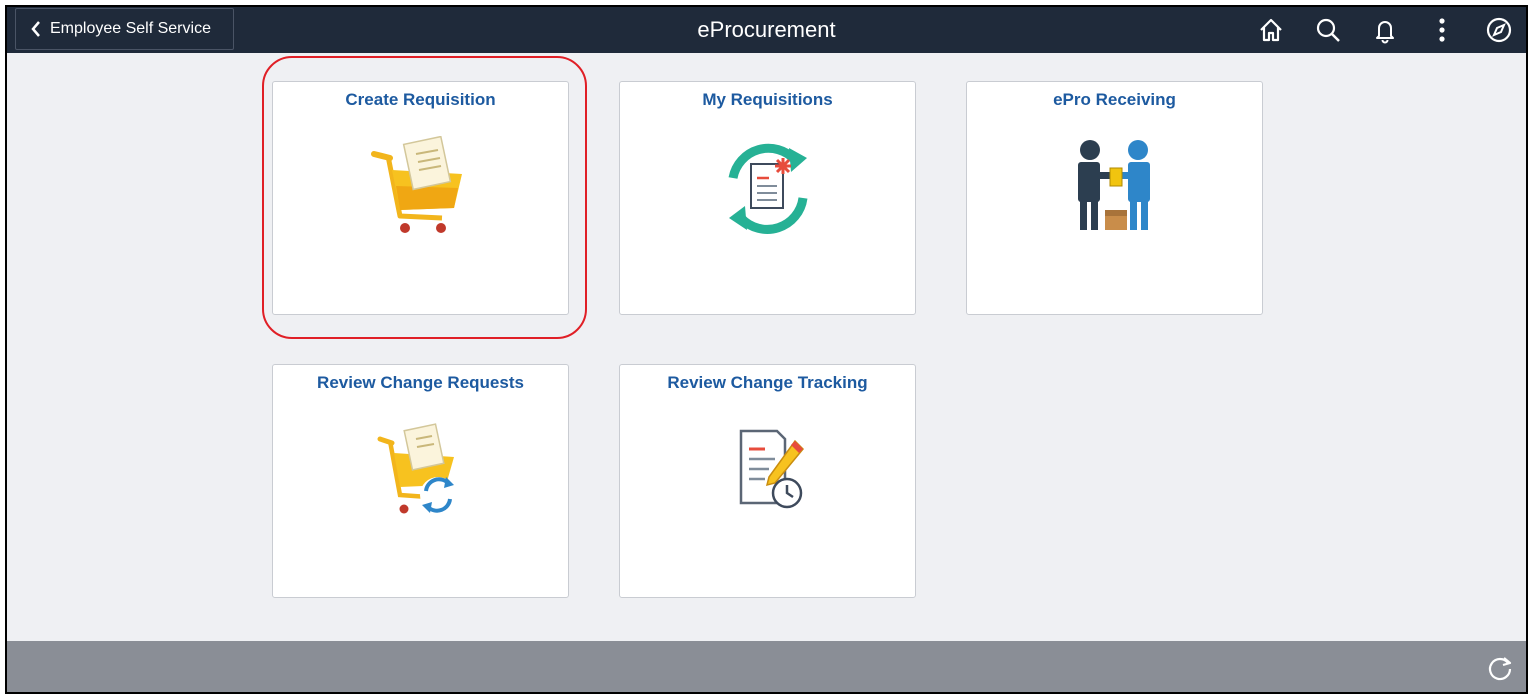 This screenshot has width=1533, height=698. I want to click on footer-bar, so click(766, 666).